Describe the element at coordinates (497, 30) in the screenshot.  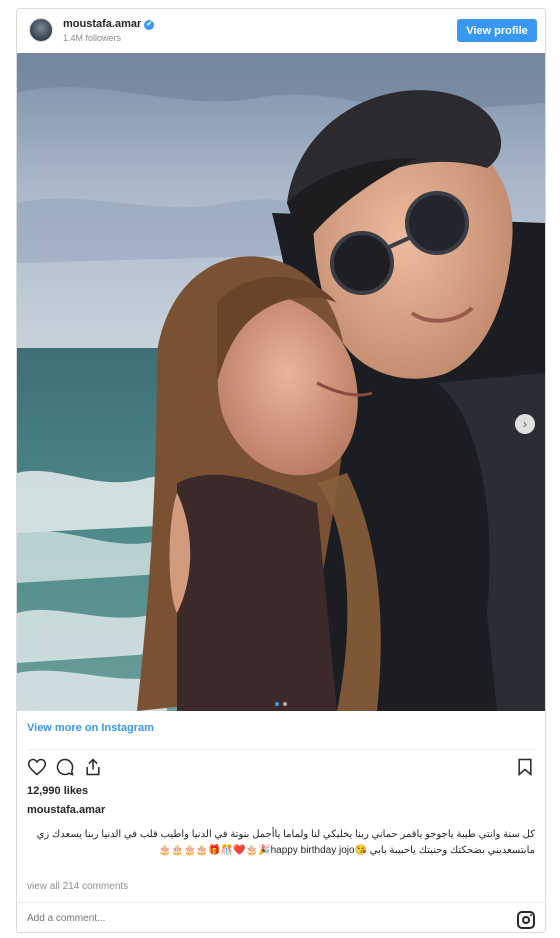
I see `view-profile-button: View profile` at that location.